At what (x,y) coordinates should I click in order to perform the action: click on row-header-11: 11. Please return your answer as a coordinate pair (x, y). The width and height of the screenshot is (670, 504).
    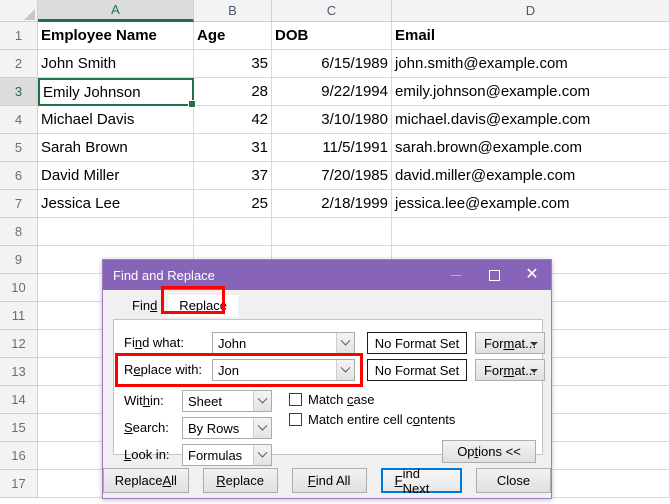
    Looking at the image, I should click on (19, 316).